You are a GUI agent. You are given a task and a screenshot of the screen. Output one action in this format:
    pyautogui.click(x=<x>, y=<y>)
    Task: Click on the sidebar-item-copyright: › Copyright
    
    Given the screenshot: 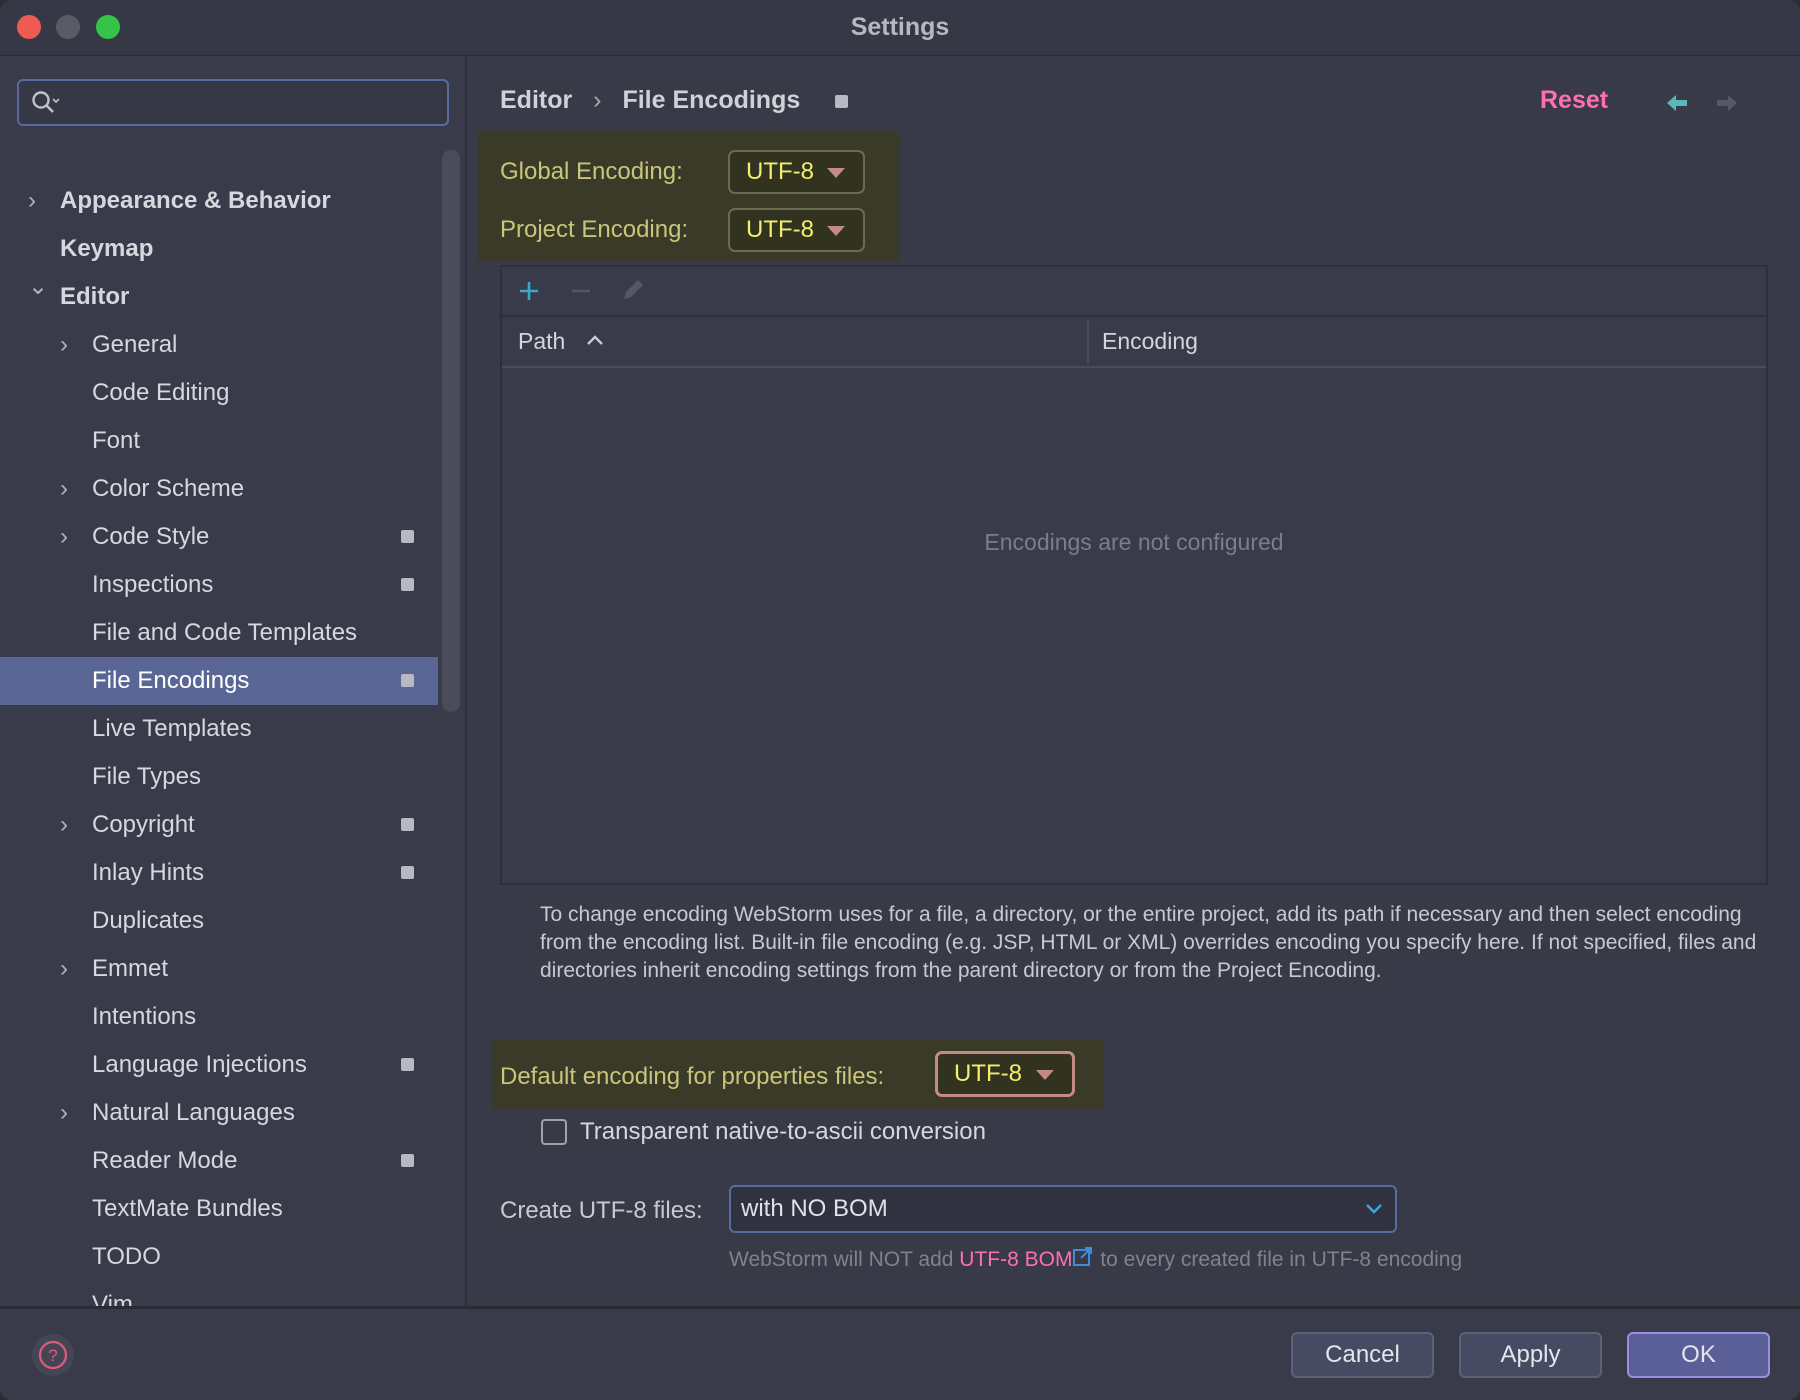 What is the action you would take?
    pyautogui.click(x=219, y=825)
    